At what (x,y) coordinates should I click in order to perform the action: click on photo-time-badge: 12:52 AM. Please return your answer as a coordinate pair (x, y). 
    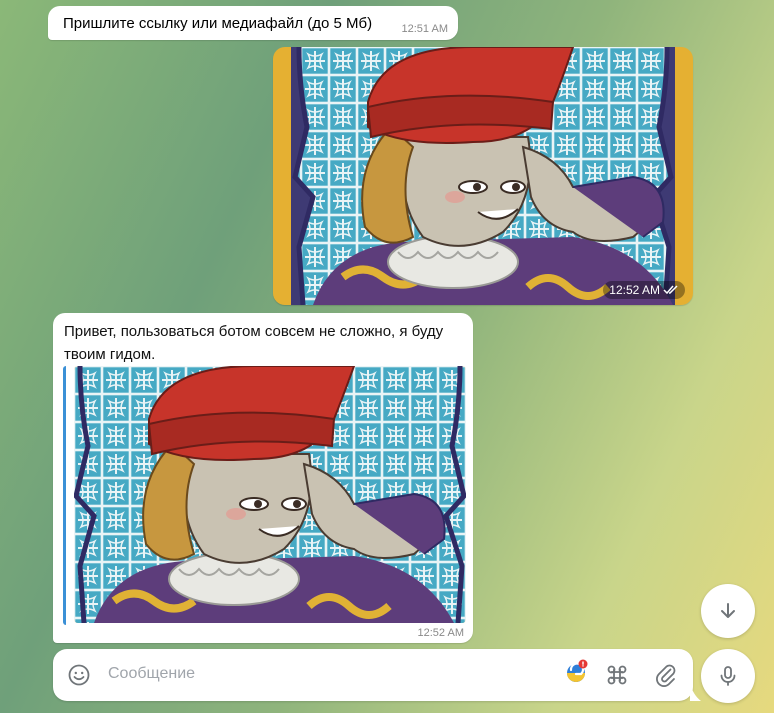
    Looking at the image, I should click on (644, 290).